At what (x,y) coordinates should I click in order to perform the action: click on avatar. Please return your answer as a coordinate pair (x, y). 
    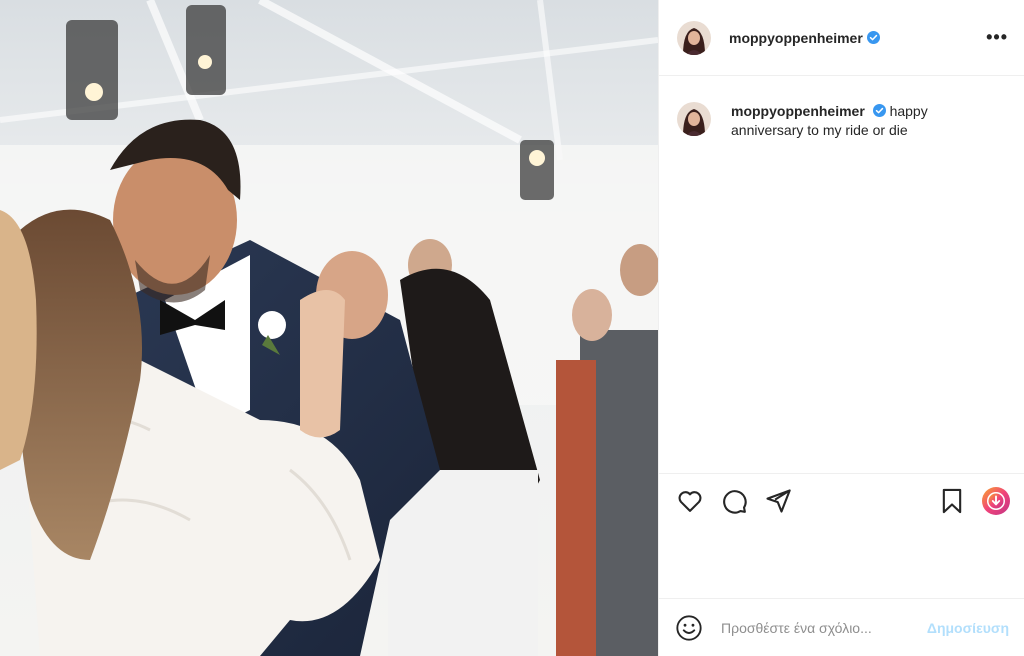
    Looking at the image, I should click on (694, 37).